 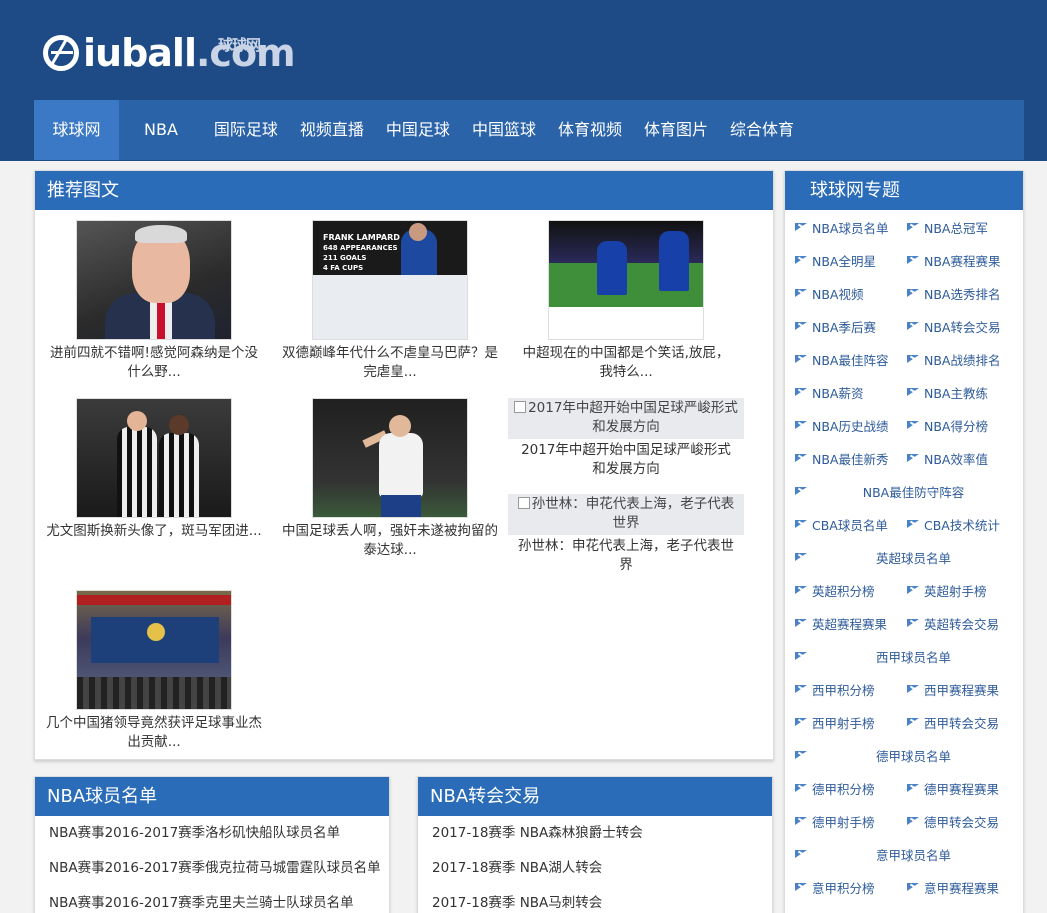 I want to click on topic-link: 德甲射手榜, so click(x=841, y=821).